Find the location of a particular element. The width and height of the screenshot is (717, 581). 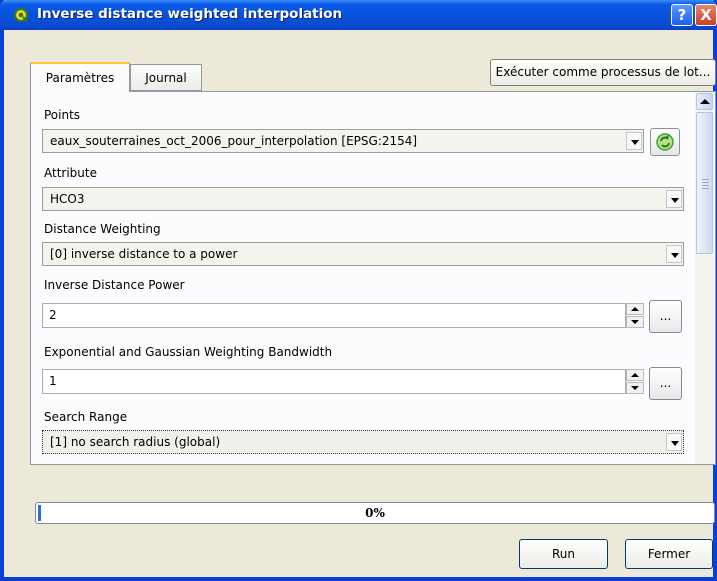

bandwidth-input: 1 is located at coordinates (334, 381).